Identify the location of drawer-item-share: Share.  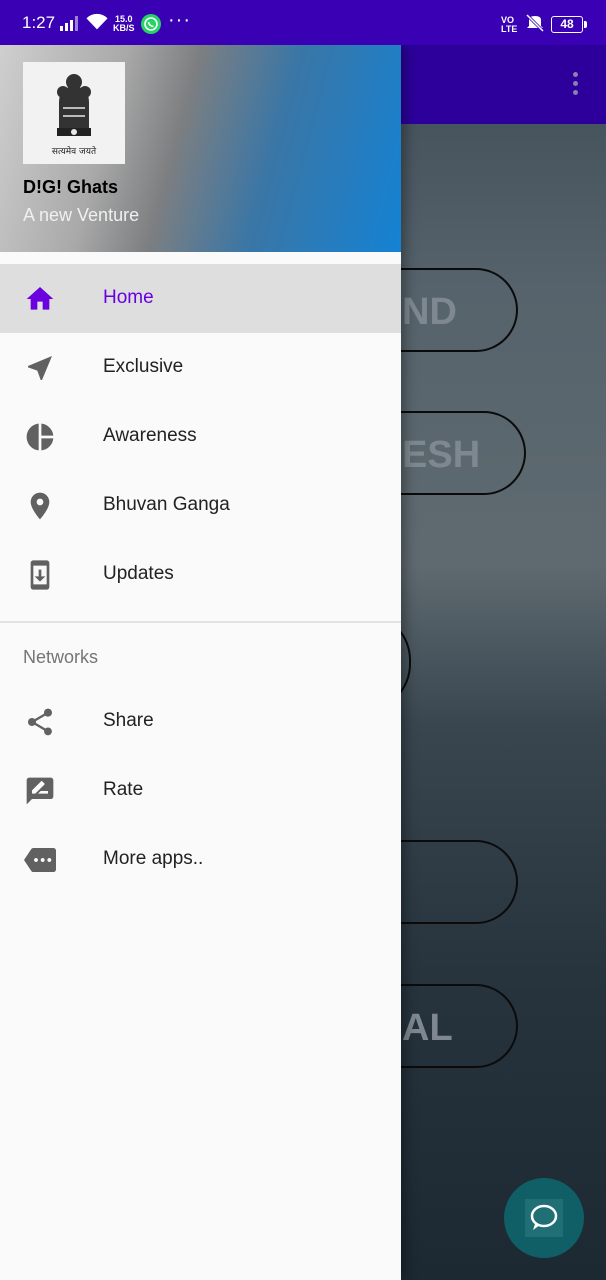
(200, 721).